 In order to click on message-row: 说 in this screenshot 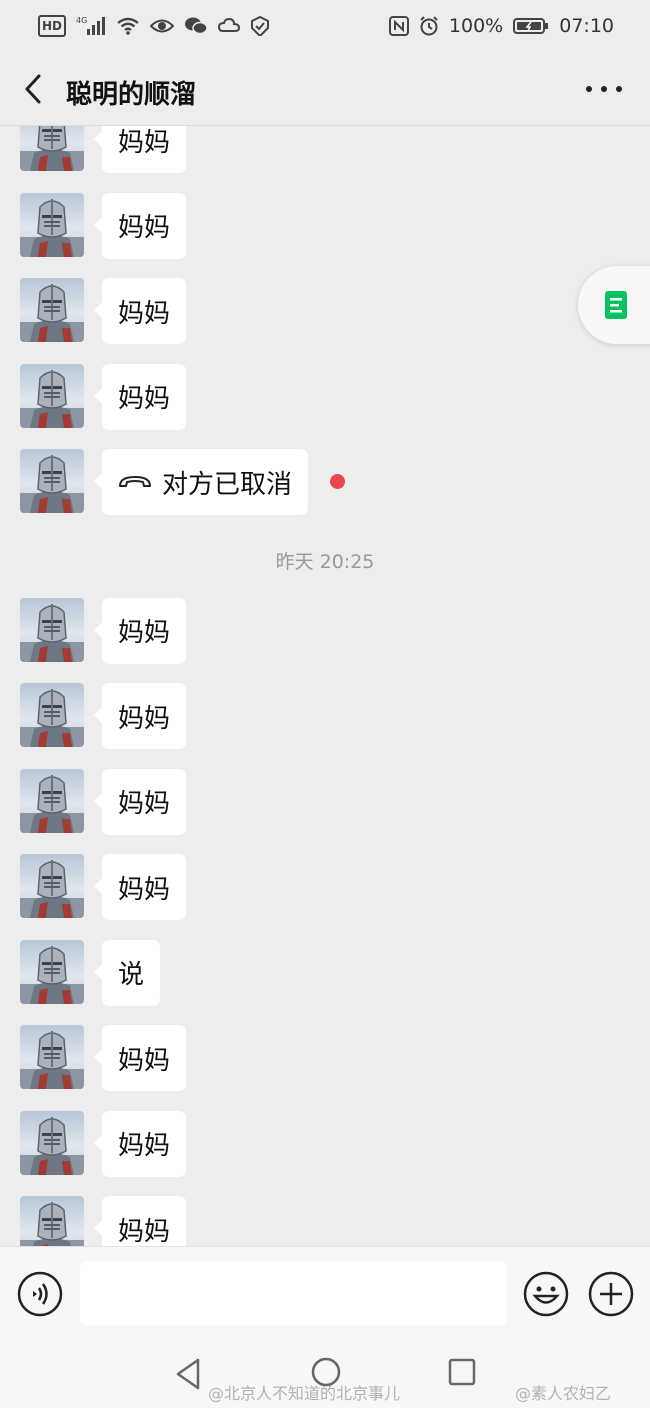, I will do `click(90, 972)`.